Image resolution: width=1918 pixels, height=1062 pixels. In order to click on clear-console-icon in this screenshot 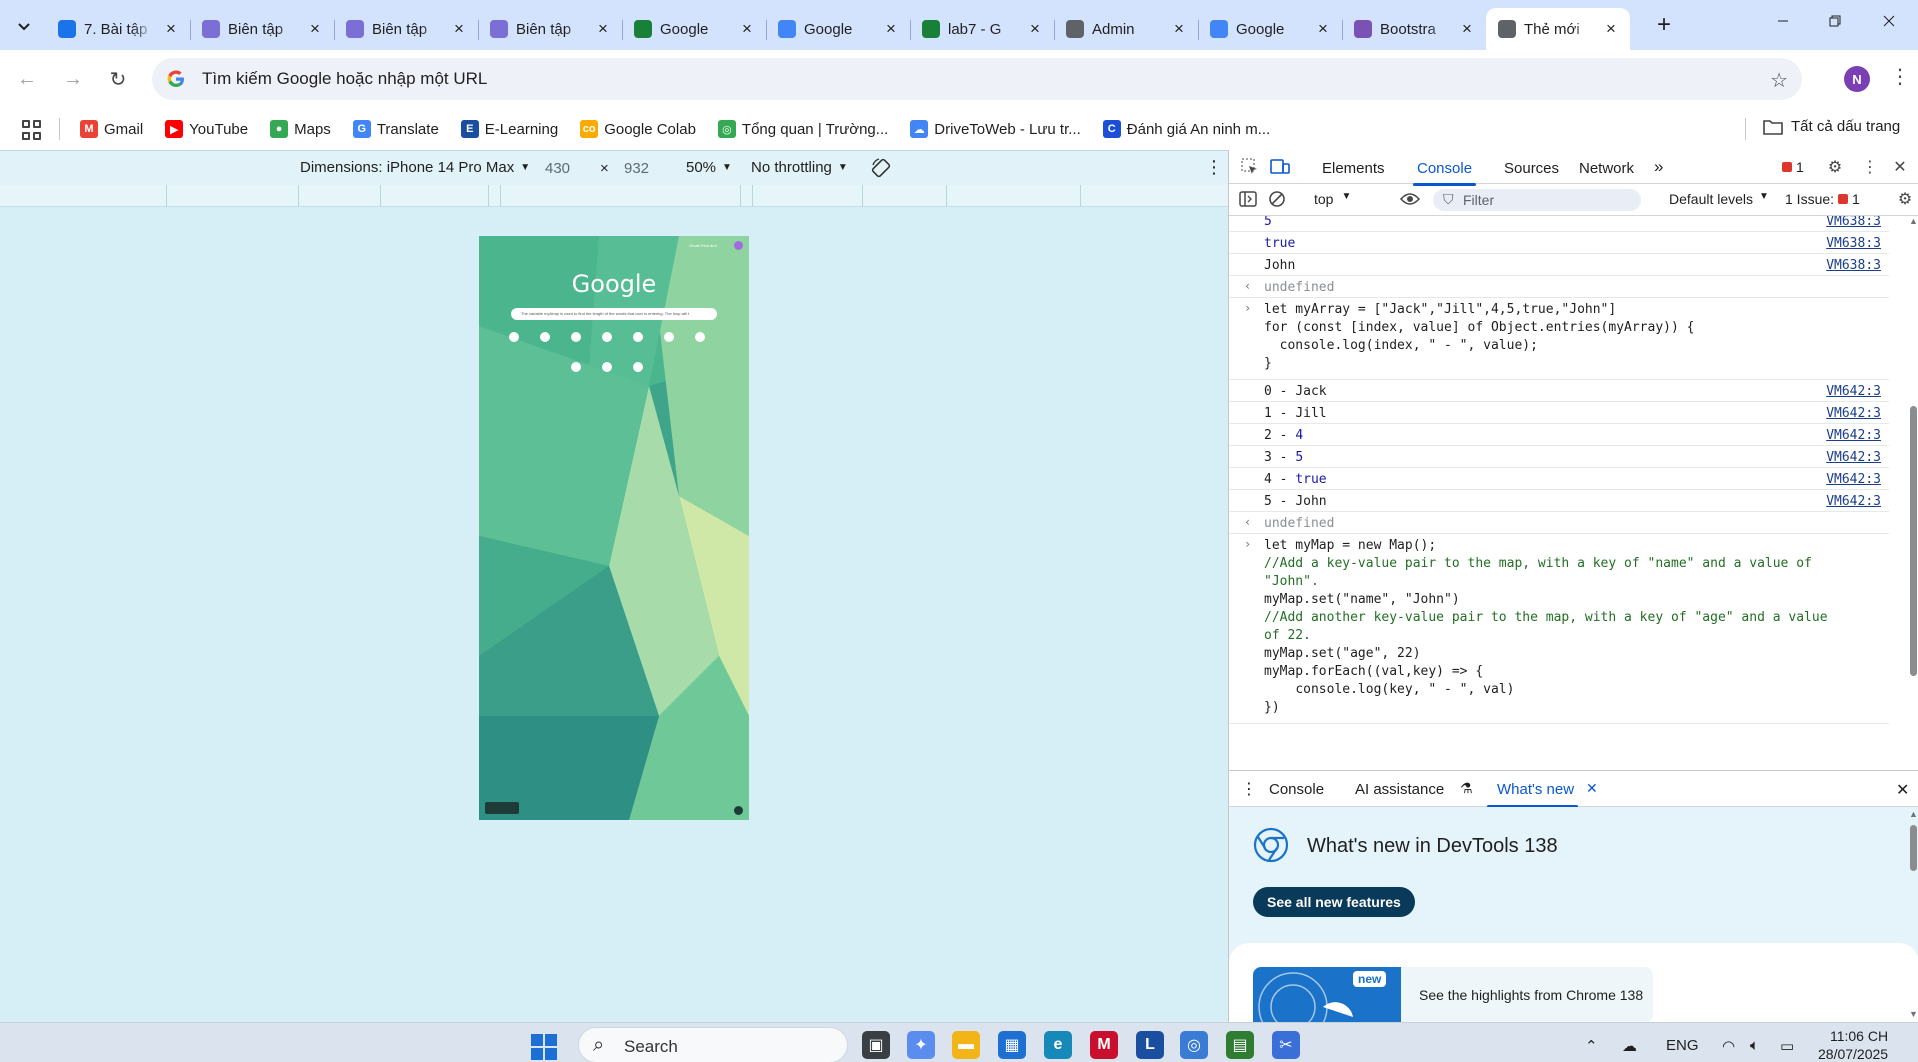, I will do `click(1277, 199)`.